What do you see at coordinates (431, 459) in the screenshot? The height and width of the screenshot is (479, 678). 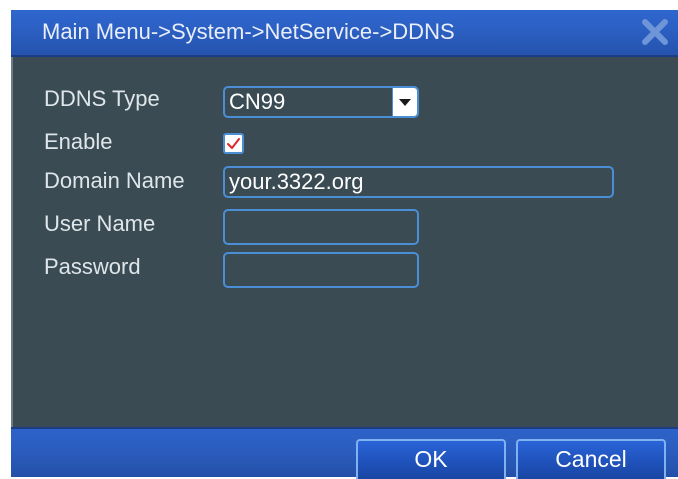 I see `ok-button: OK` at bounding box center [431, 459].